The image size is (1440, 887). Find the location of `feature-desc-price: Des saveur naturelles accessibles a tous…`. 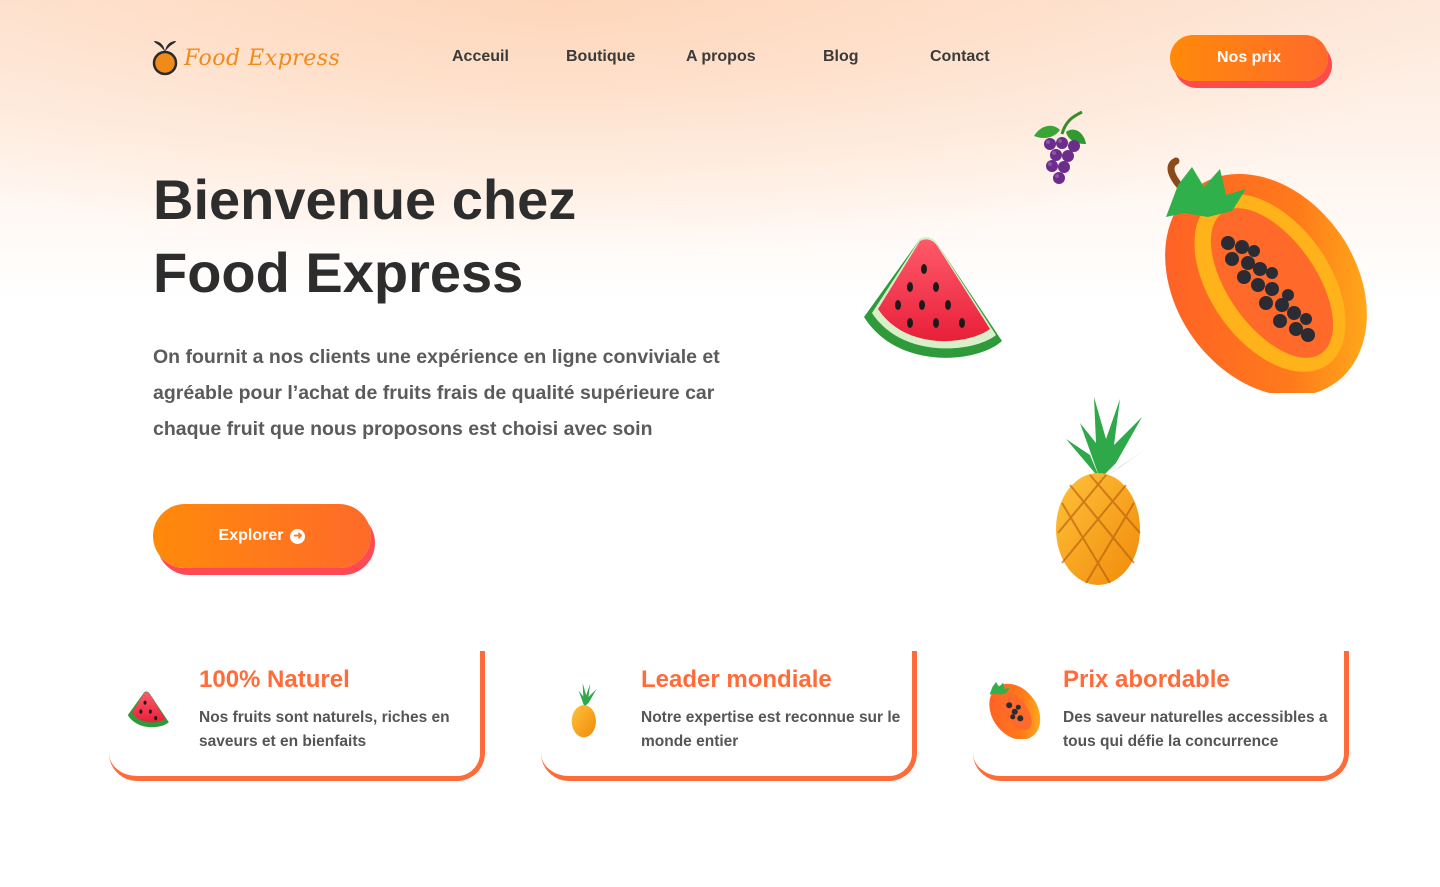

feature-desc-price: Des saveur naturelles accessibles a tous… is located at coordinates (1195, 729).